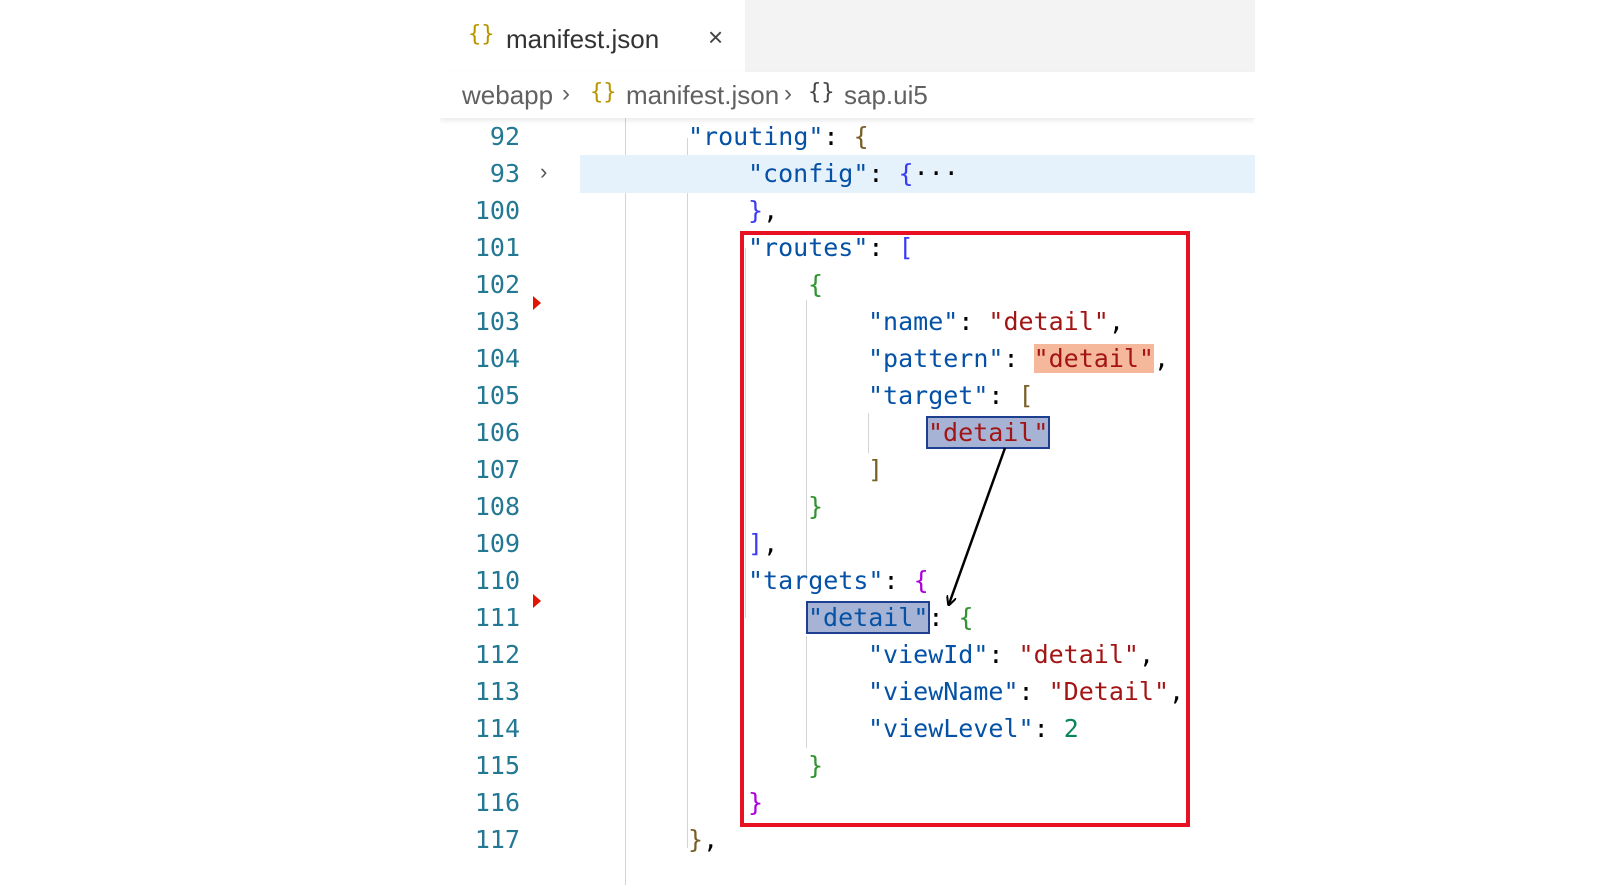  Describe the element at coordinates (847, 692) in the screenshot. I see `code-line-113: 113 "viewName": "Detail",` at that location.